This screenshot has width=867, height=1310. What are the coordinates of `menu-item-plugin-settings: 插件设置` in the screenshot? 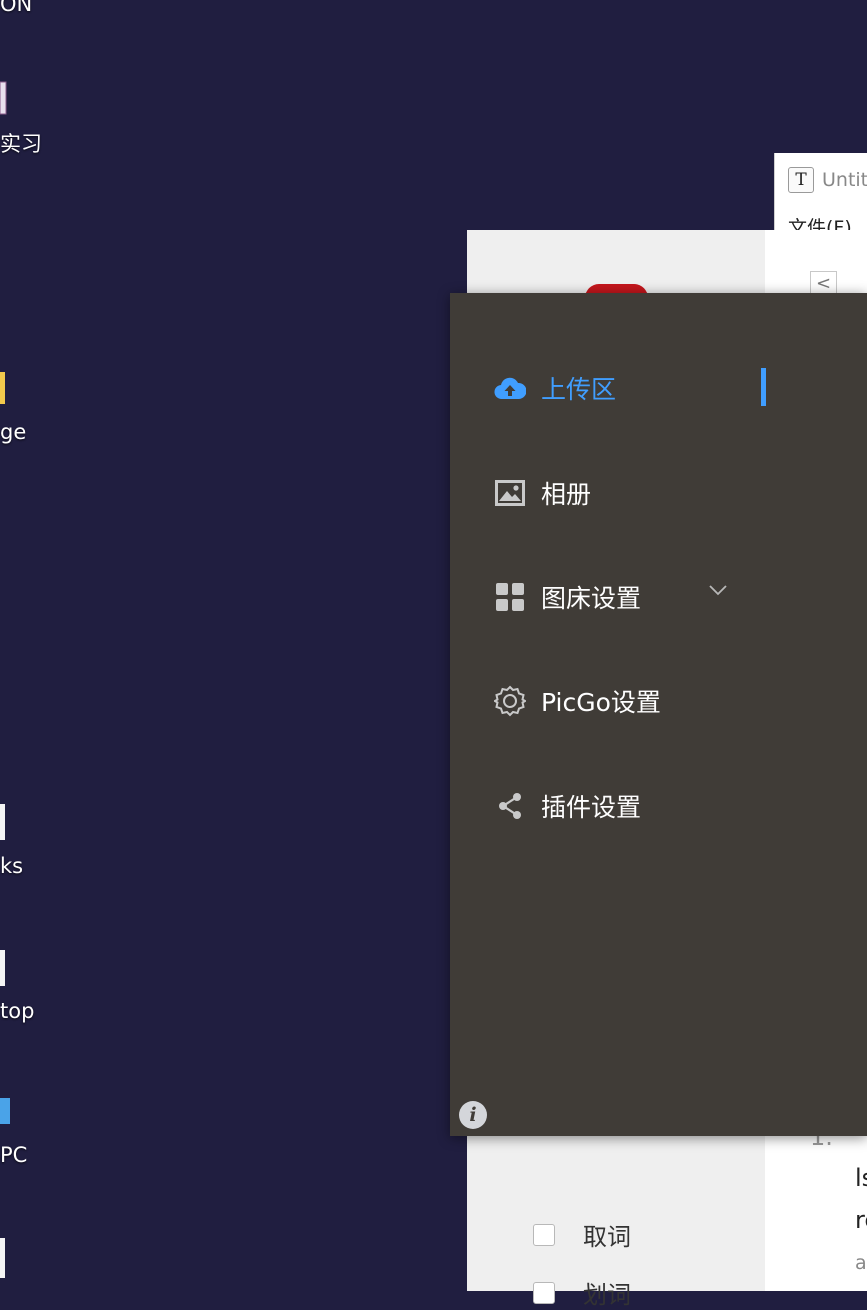 It's located at (567, 806).